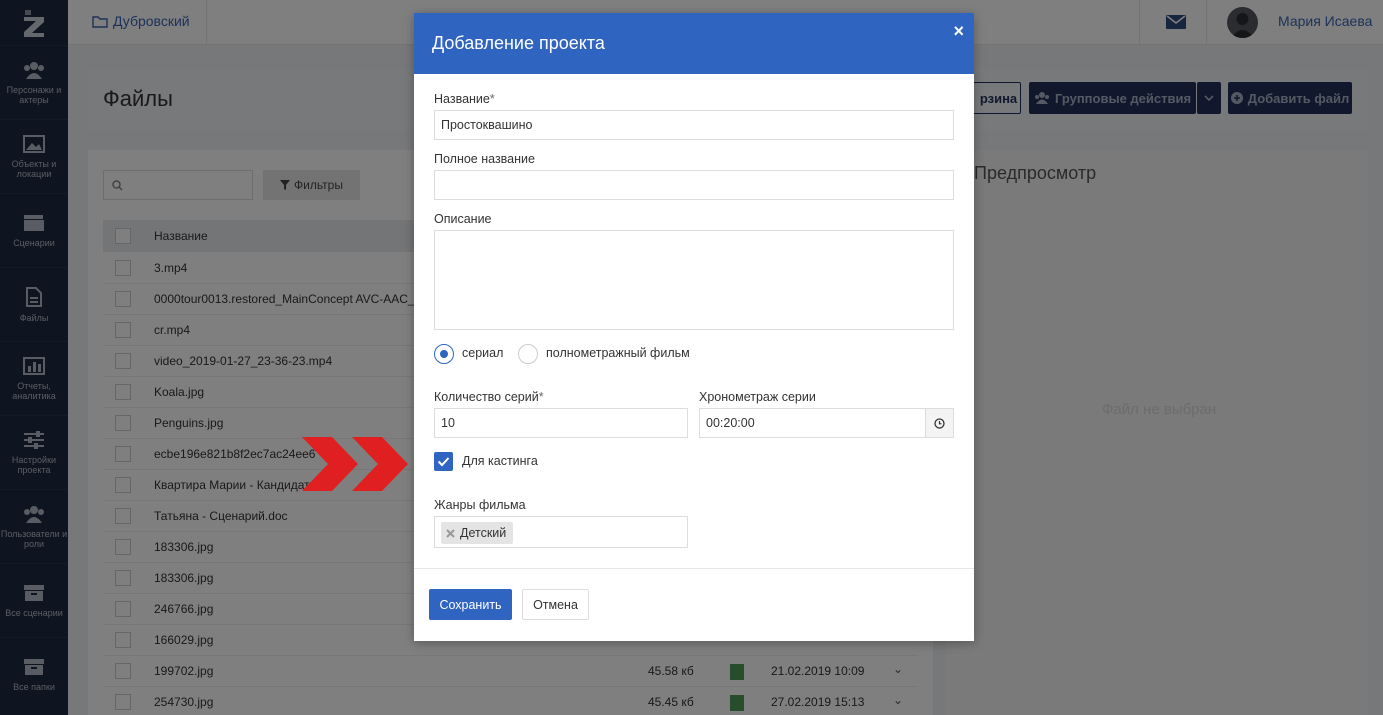  I want to click on pointer-arrows, so click(356, 465).